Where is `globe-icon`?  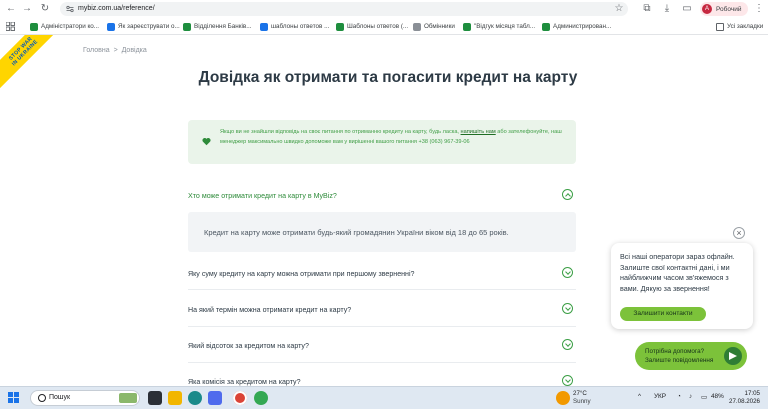 globe-icon is located at coordinates (417, 26).